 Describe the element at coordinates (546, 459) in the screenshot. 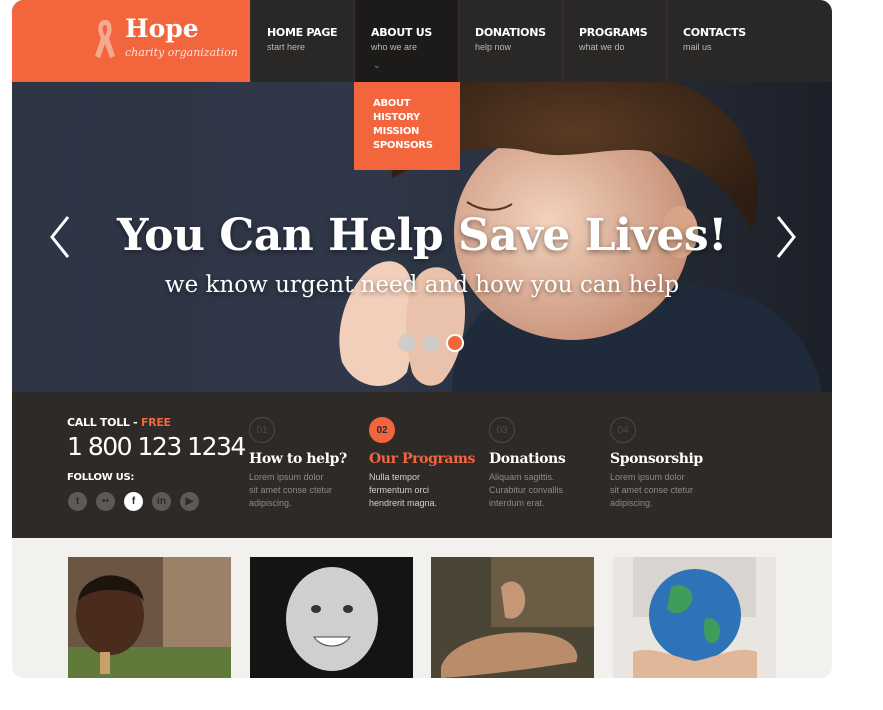

I see `feature-title: Donations` at that location.